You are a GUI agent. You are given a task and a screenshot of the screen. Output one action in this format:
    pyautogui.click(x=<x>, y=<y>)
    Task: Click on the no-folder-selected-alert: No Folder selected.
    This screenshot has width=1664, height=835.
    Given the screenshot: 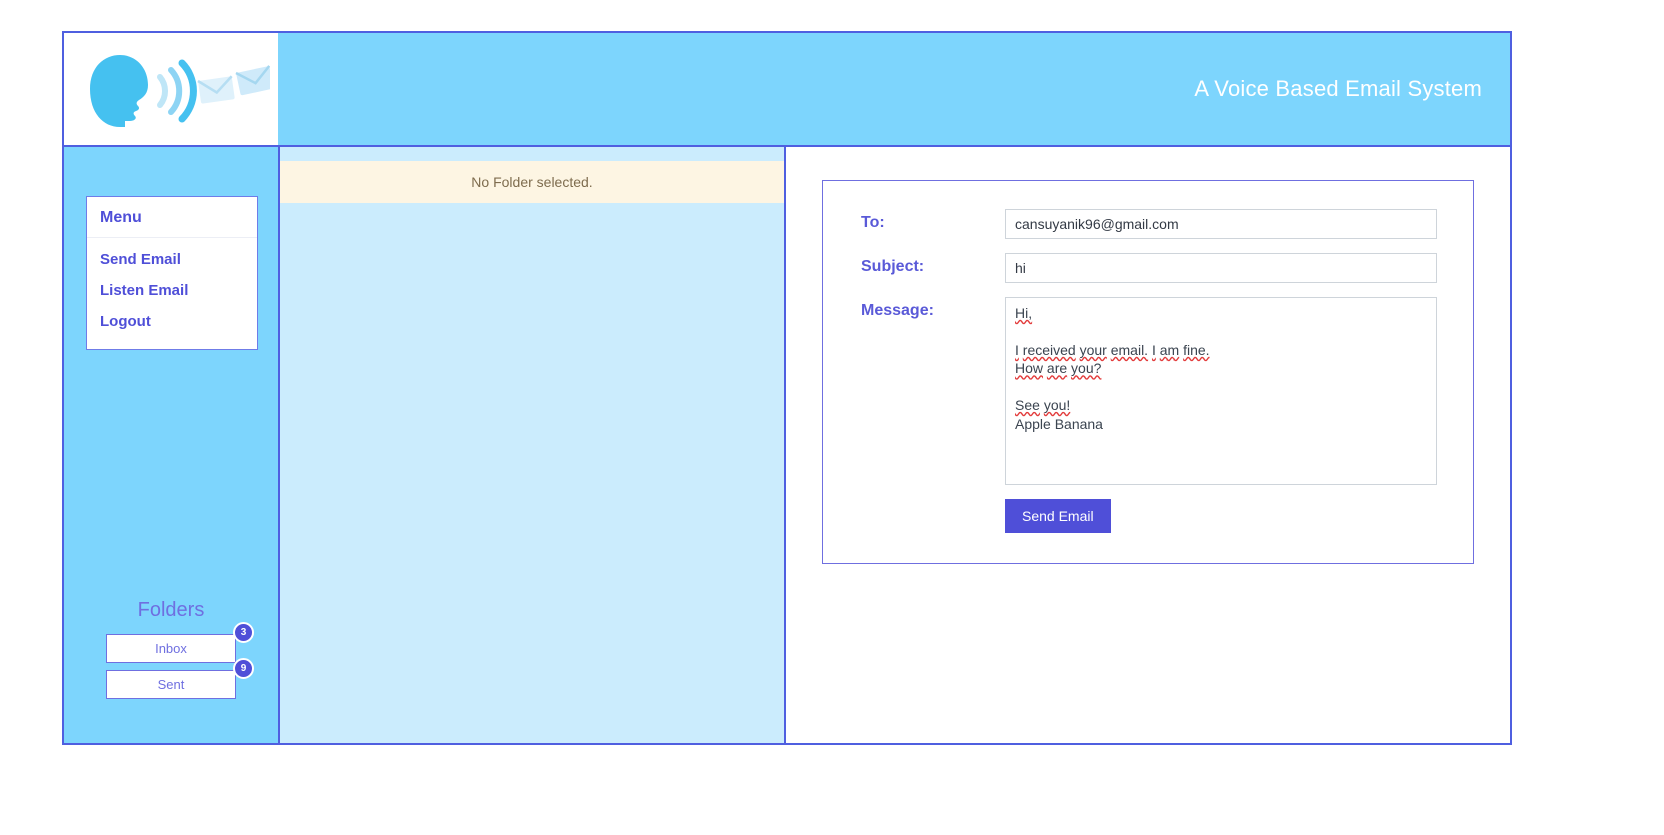 What is the action you would take?
    pyautogui.click(x=532, y=182)
    